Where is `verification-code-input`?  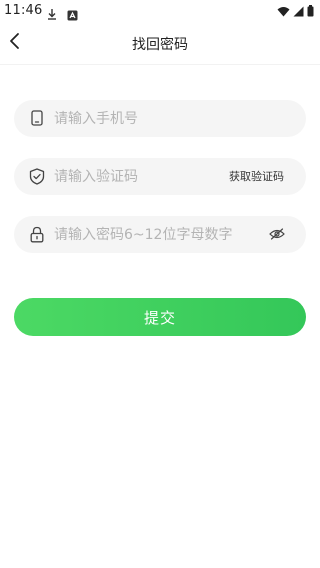 verification-code-input is located at coordinates (134, 176).